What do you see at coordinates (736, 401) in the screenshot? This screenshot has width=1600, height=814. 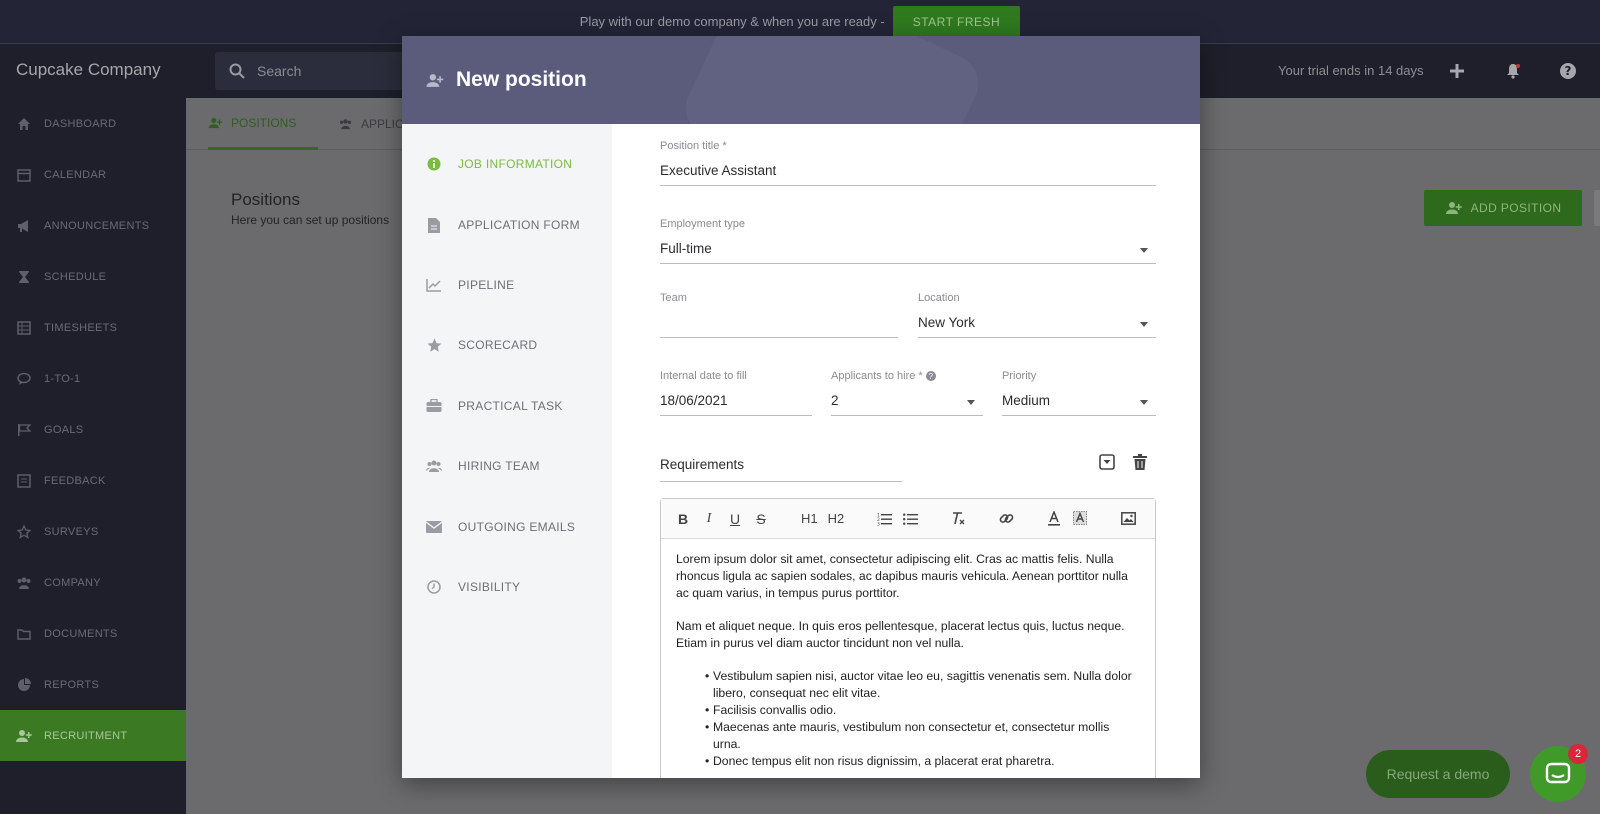 I see `date-input: 18/06/2021` at bounding box center [736, 401].